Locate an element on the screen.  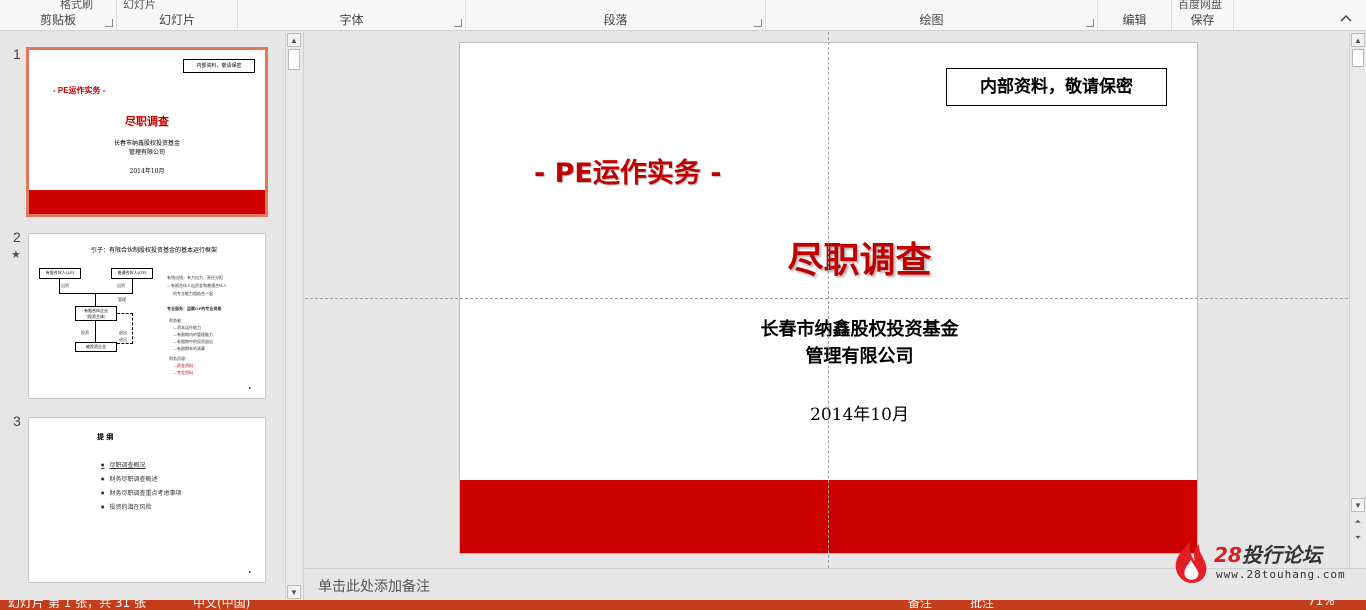
notes-button: 备注 is located at coordinates (920, 605).